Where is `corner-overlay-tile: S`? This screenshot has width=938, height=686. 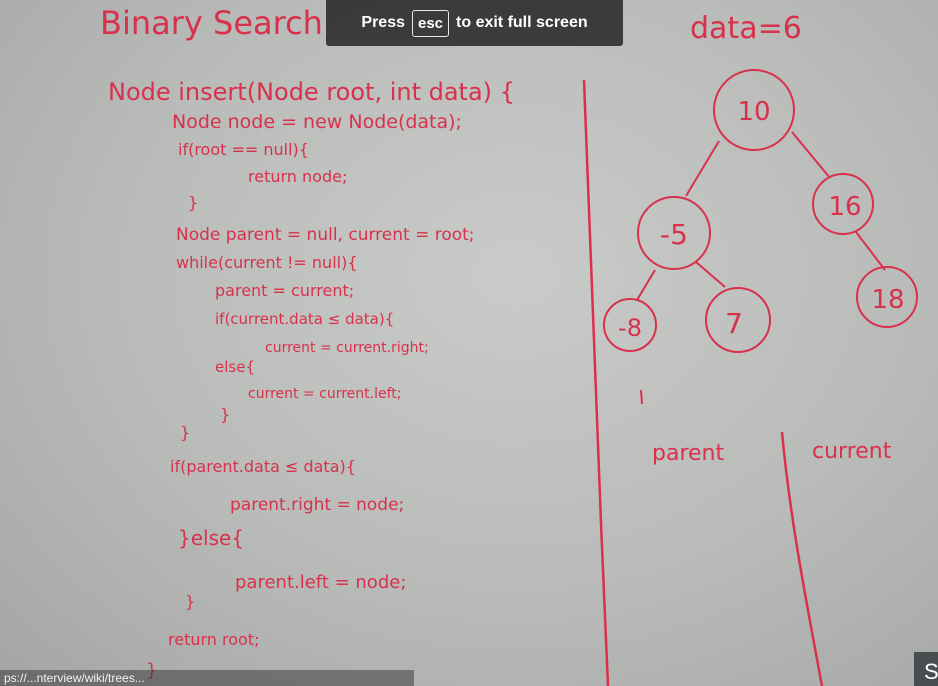
corner-overlay-tile: S is located at coordinates (926, 669).